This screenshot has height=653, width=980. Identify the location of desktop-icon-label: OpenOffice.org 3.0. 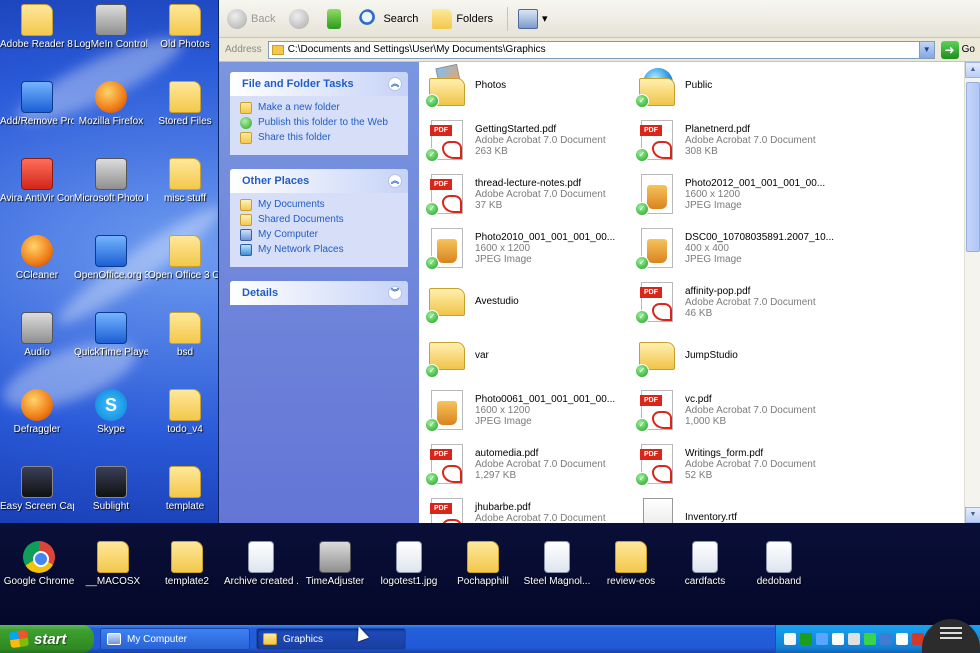
(111, 275).